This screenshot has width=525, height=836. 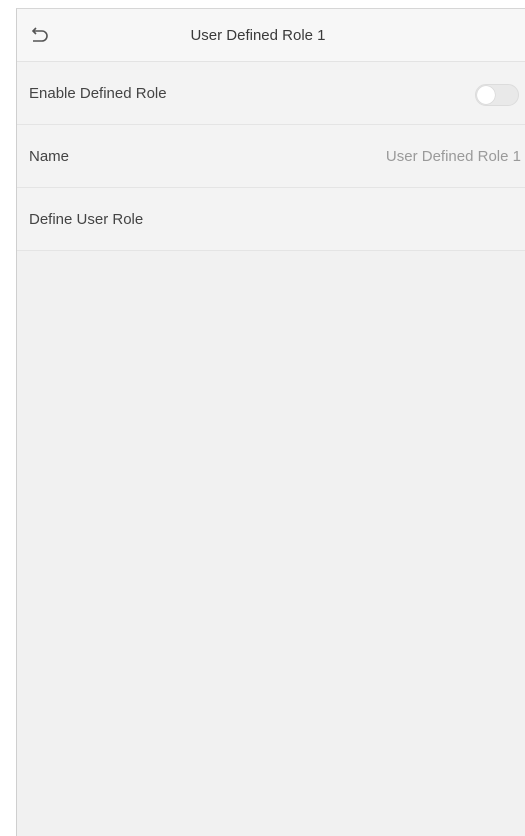 I want to click on enable-defined-role-row: Enable Defined Role, so click(x=271, y=93).